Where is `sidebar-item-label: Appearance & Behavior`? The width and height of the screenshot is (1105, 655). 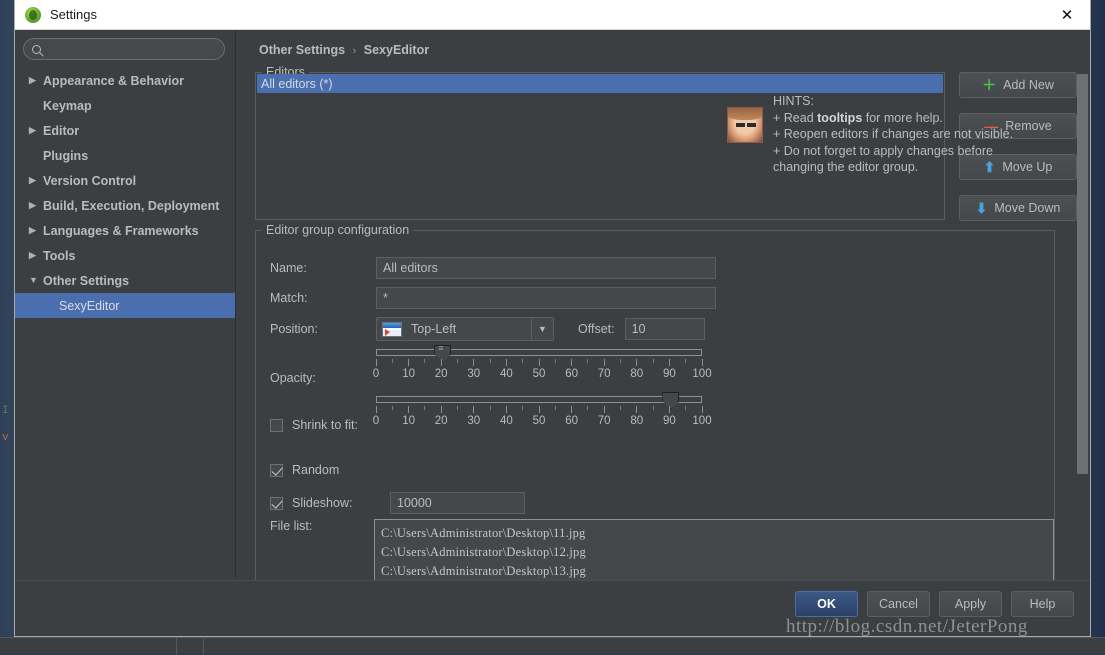
sidebar-item-label: Appearance & Behavior is located at coordinates (113, 81).